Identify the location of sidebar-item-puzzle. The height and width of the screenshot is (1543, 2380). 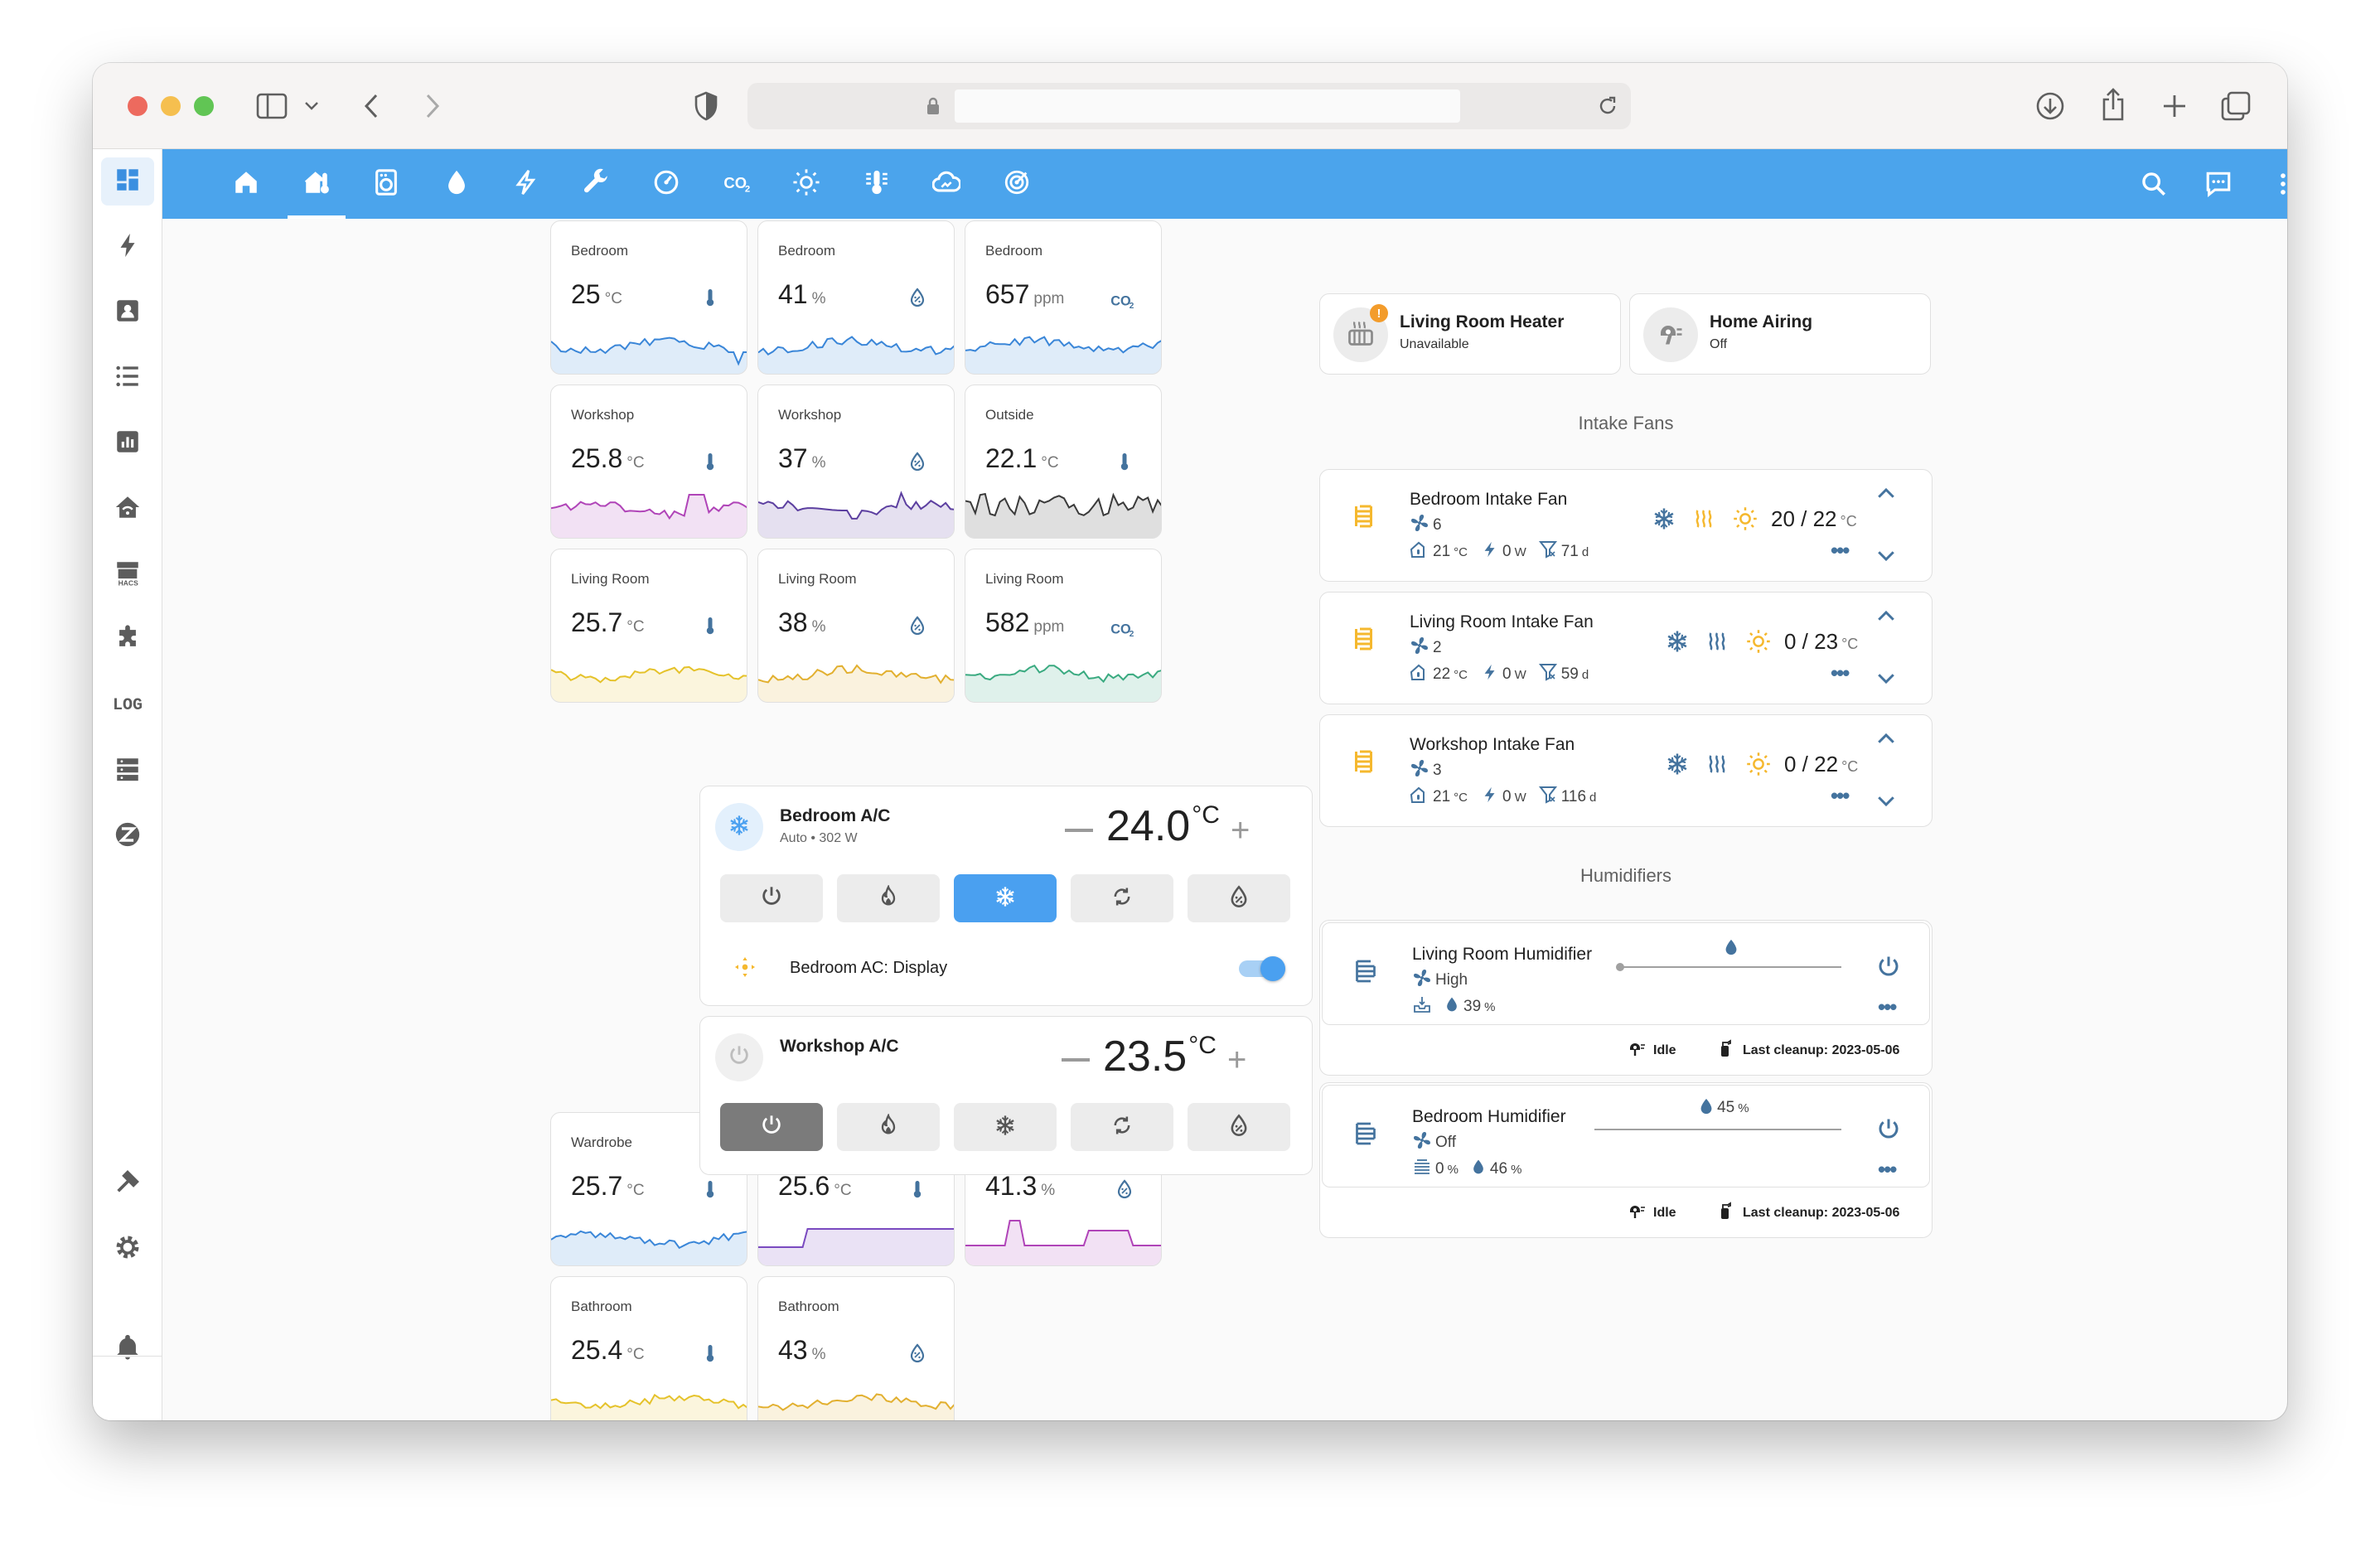
(128, 640).